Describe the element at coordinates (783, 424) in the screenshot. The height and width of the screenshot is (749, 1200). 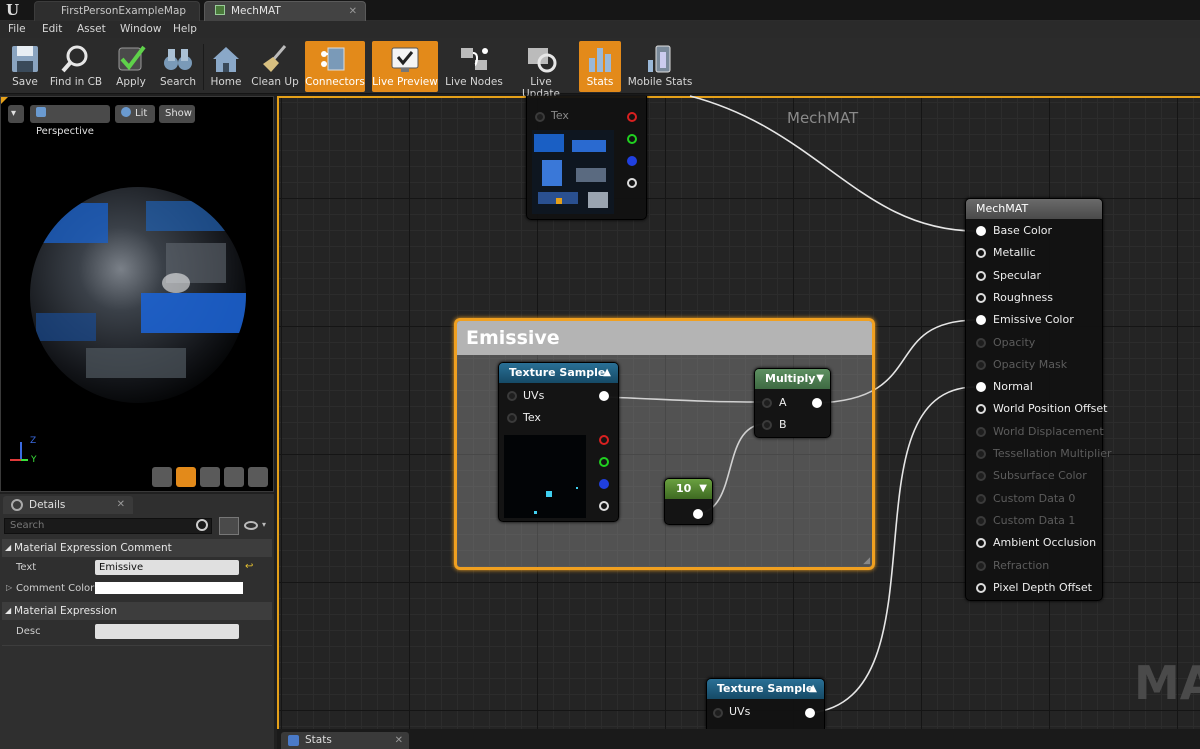
I see `b-pin-label: B` at that location.